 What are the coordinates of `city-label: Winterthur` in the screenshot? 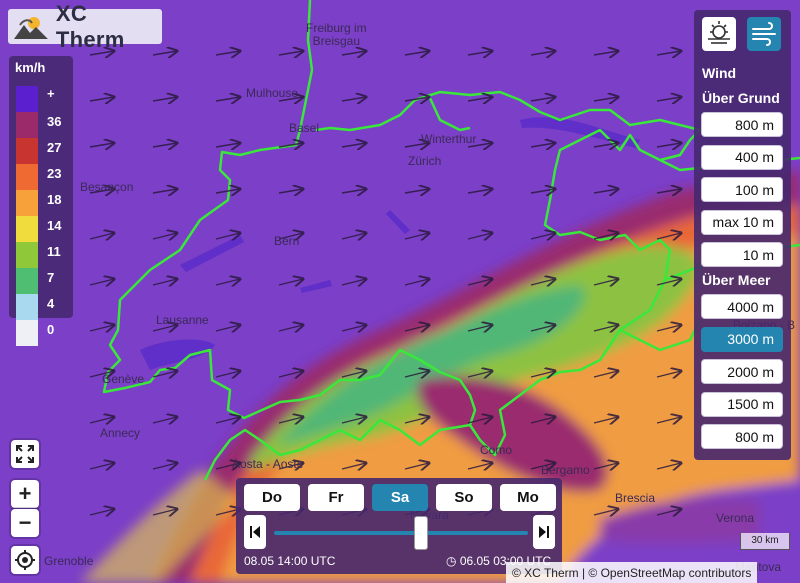 It's located at (449, 139).